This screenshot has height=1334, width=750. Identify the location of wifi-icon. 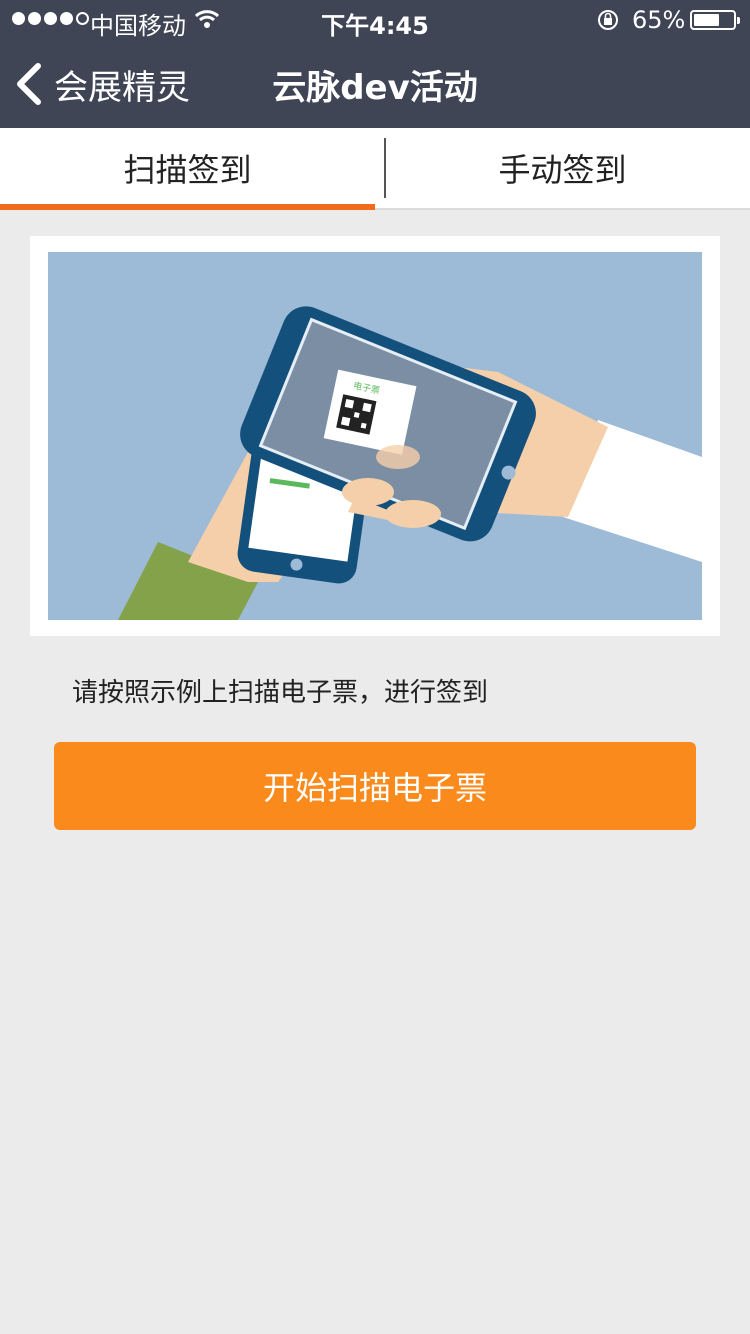
(207, 19).